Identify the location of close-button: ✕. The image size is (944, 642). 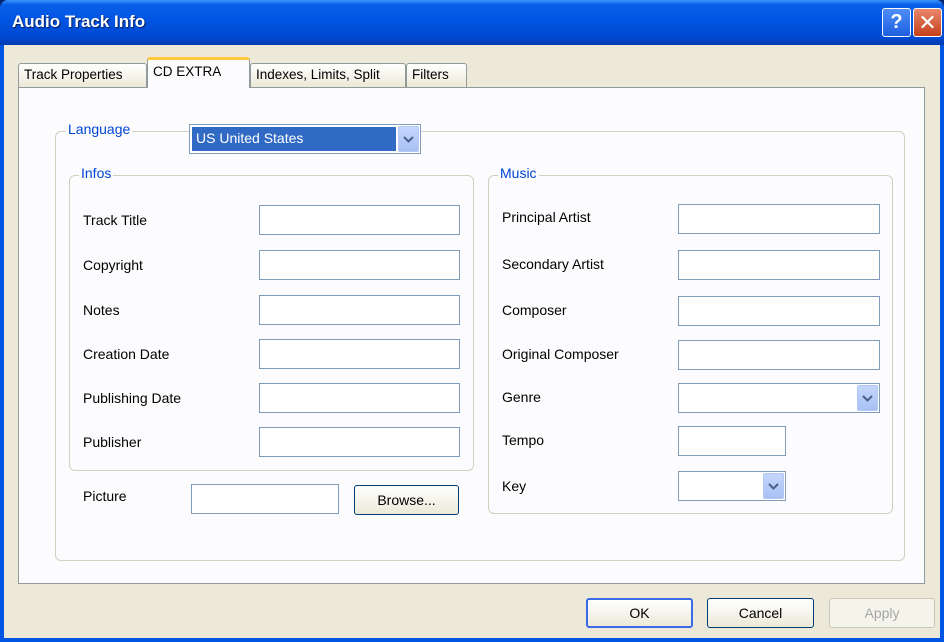
(927, 22).